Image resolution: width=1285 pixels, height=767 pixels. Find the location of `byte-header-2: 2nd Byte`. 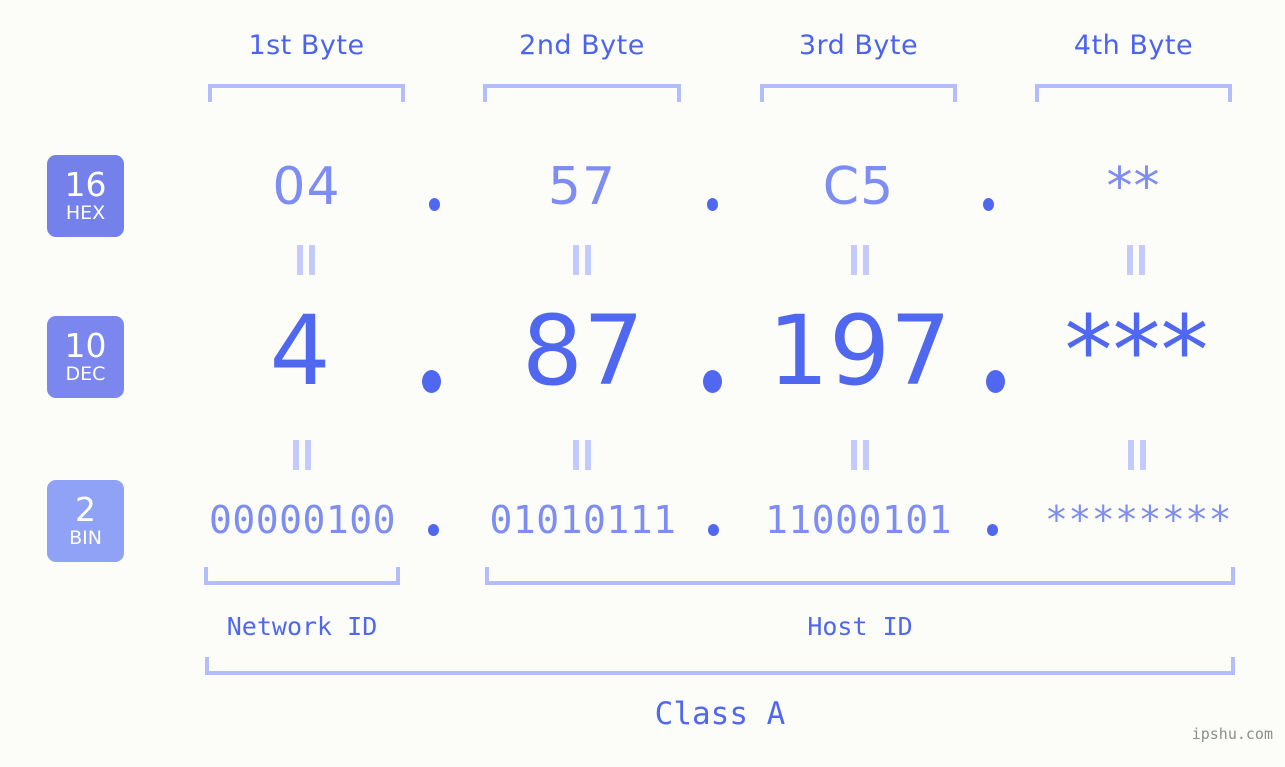

byte-header-2: 2nd Byte is located at coordinates (582, 45).